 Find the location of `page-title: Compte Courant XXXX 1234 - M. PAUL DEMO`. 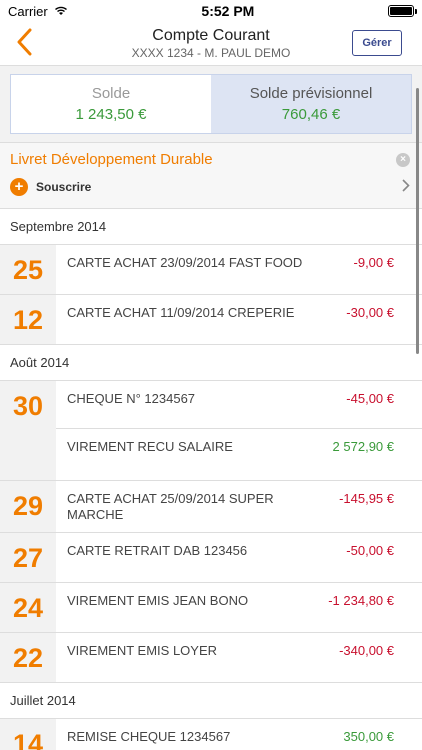

page-title: Compte Courant XXXX 1234 - M. PAUL DEMO is located at coordinates (211, 43).